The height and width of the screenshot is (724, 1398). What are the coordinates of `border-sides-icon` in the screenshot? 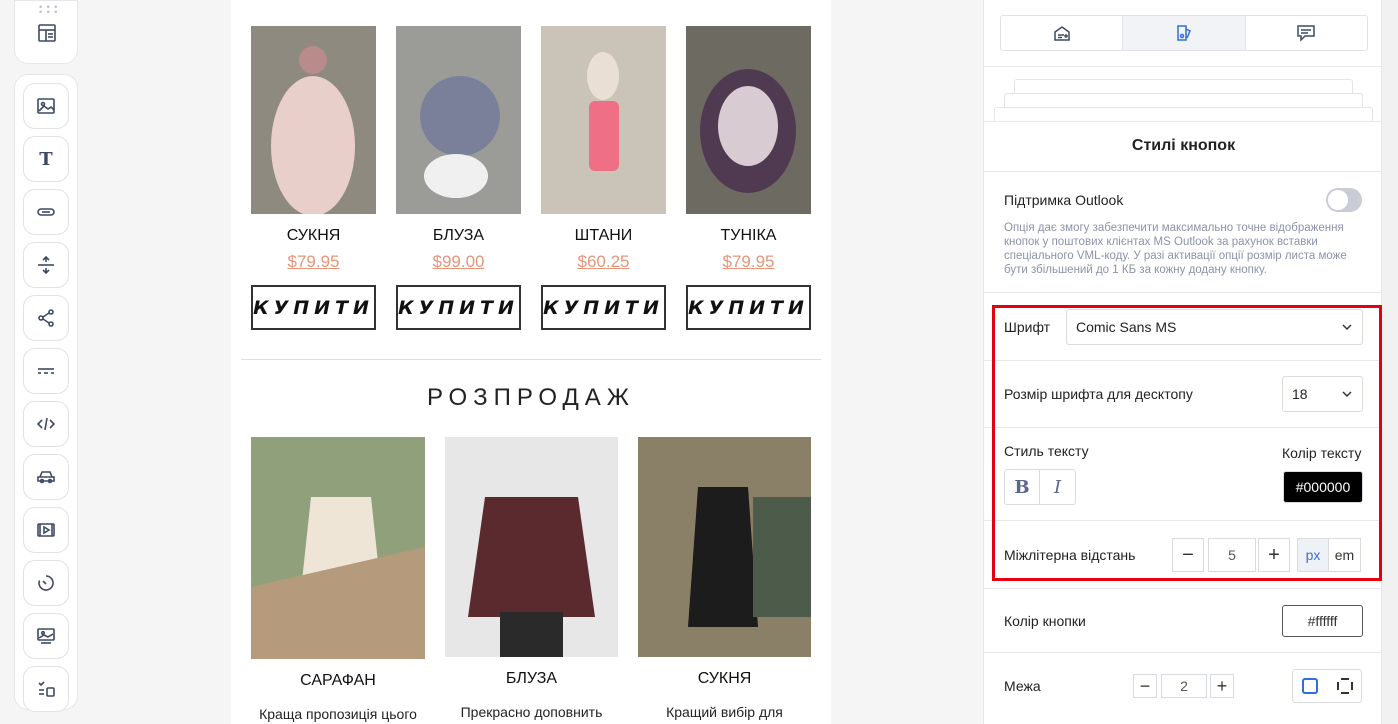 It's located at (1345, 686).